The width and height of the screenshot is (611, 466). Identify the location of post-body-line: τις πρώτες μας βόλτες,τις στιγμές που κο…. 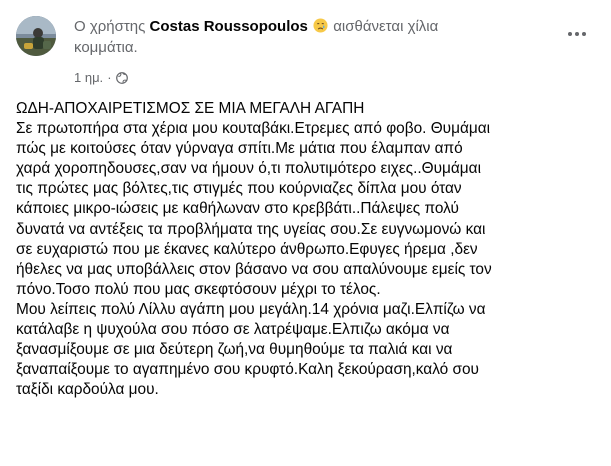
(239, 189).